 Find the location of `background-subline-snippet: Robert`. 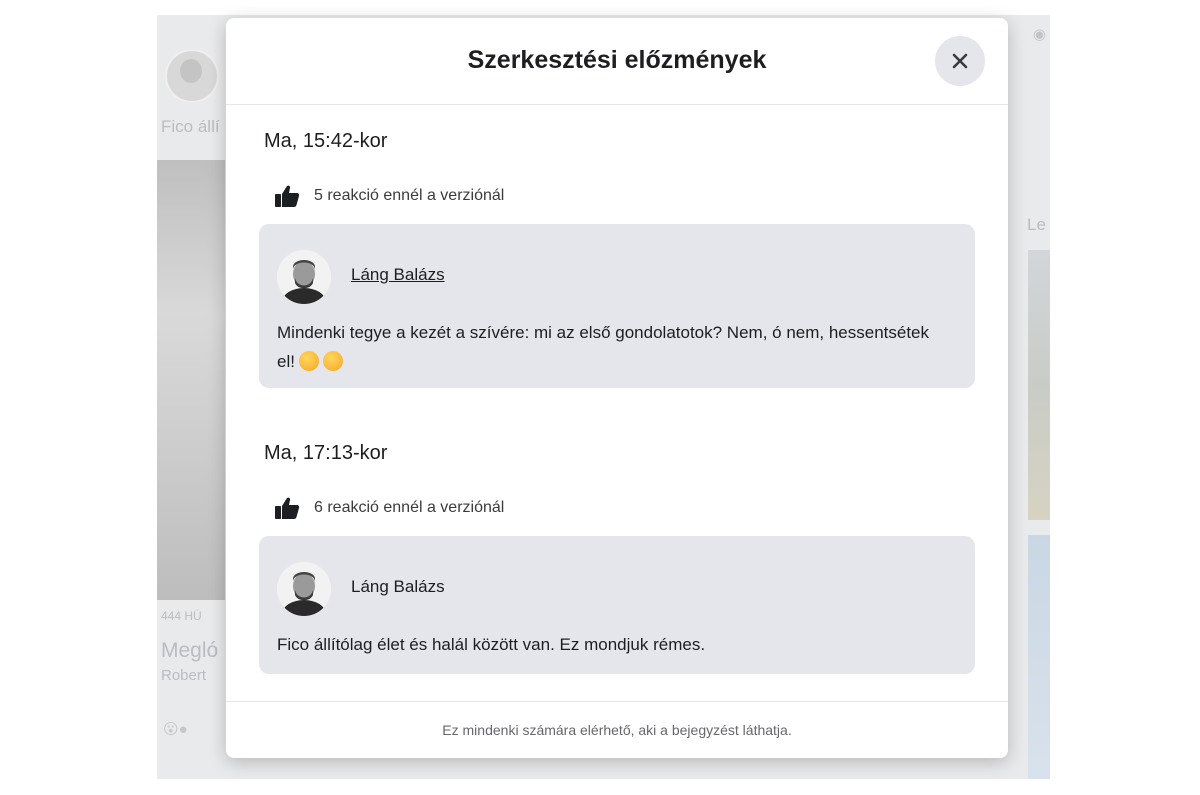

background-subline-snippet: Robert is located at coordinates (184, 675).